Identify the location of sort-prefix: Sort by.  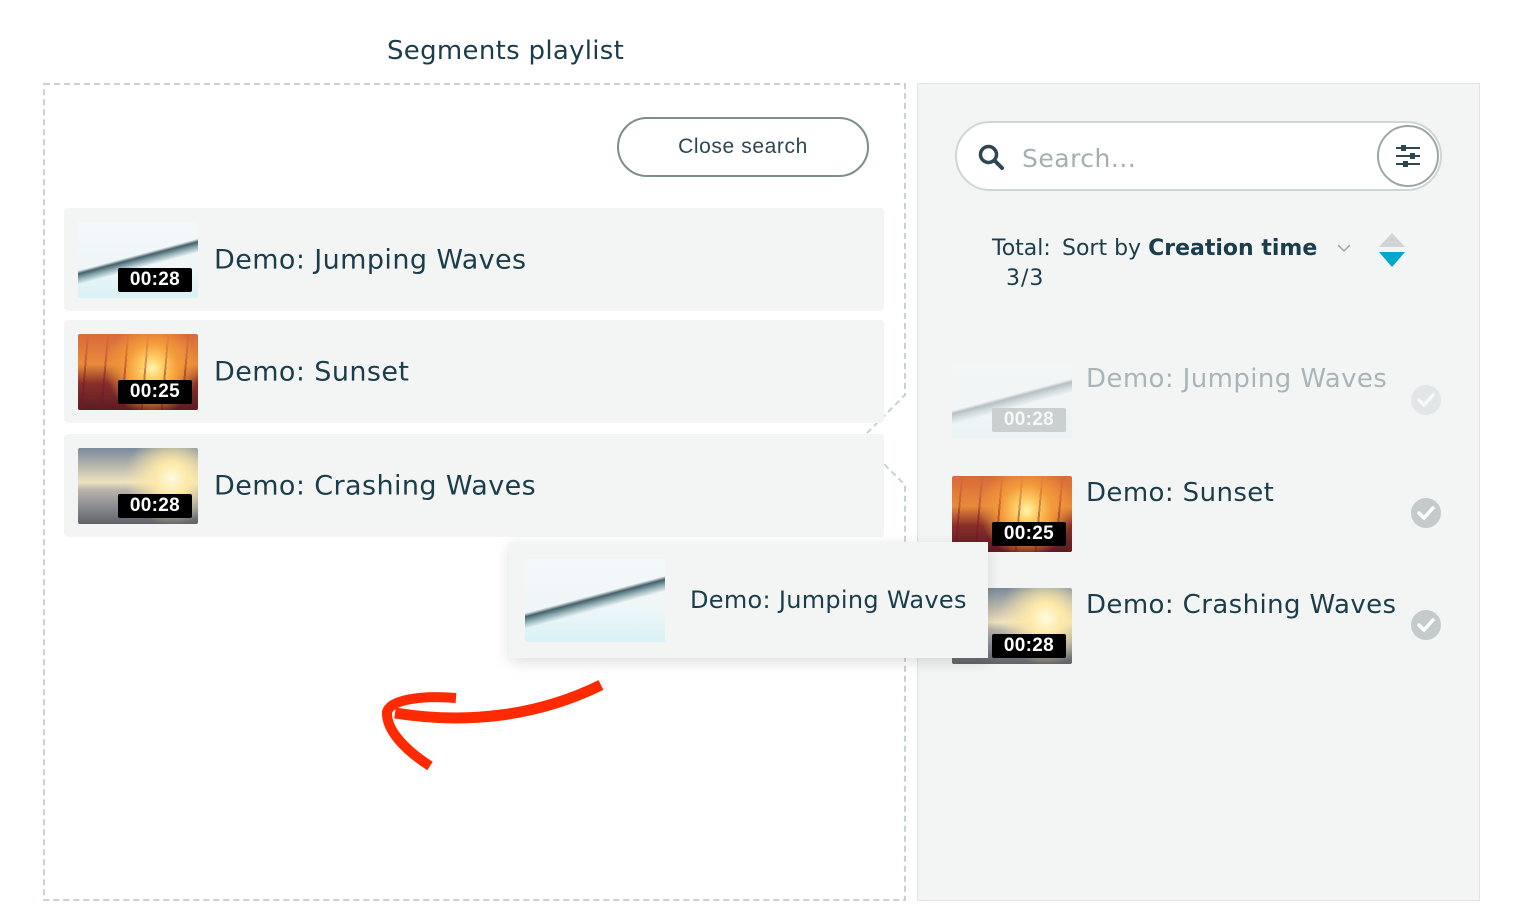
(1102, 248).